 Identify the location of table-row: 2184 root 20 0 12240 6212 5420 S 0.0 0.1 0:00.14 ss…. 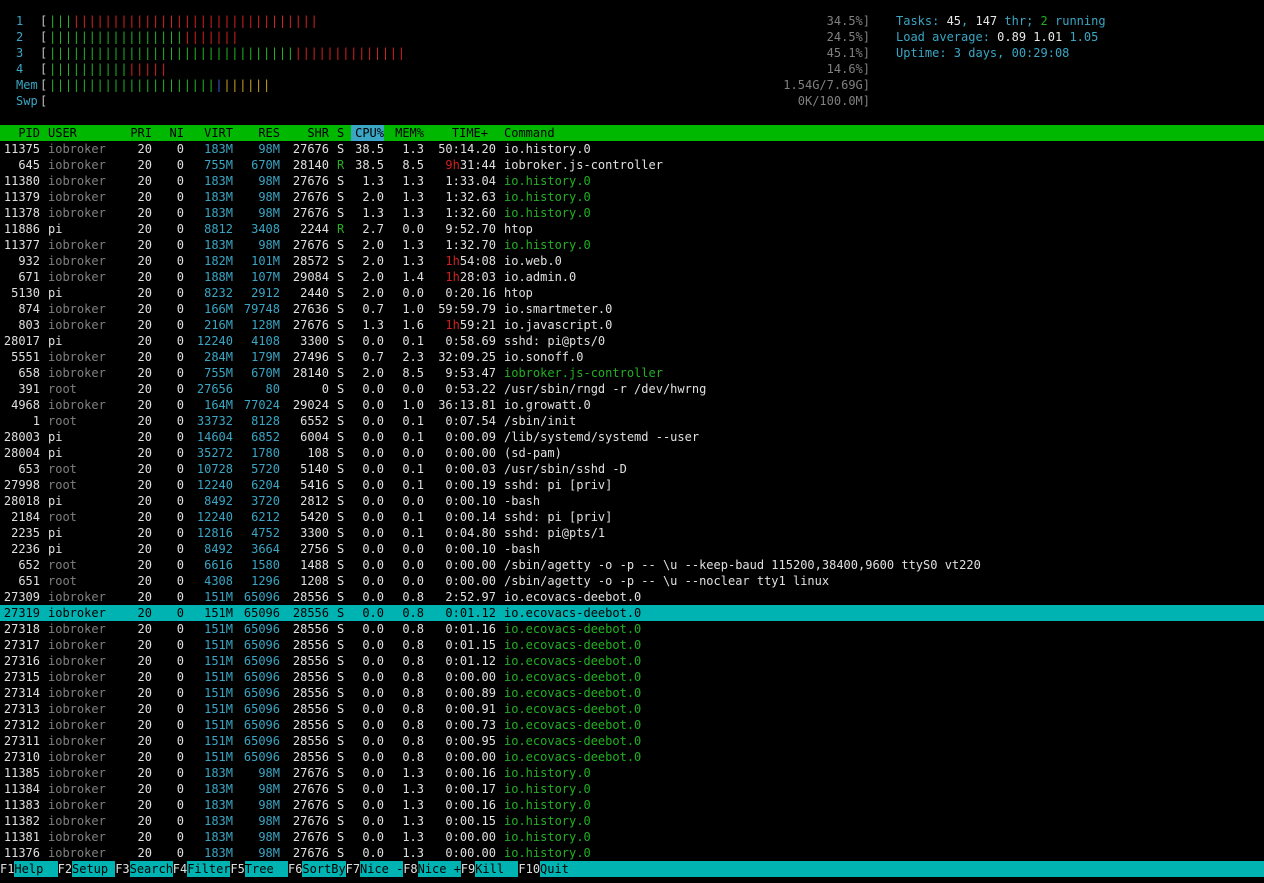
(632, 517).